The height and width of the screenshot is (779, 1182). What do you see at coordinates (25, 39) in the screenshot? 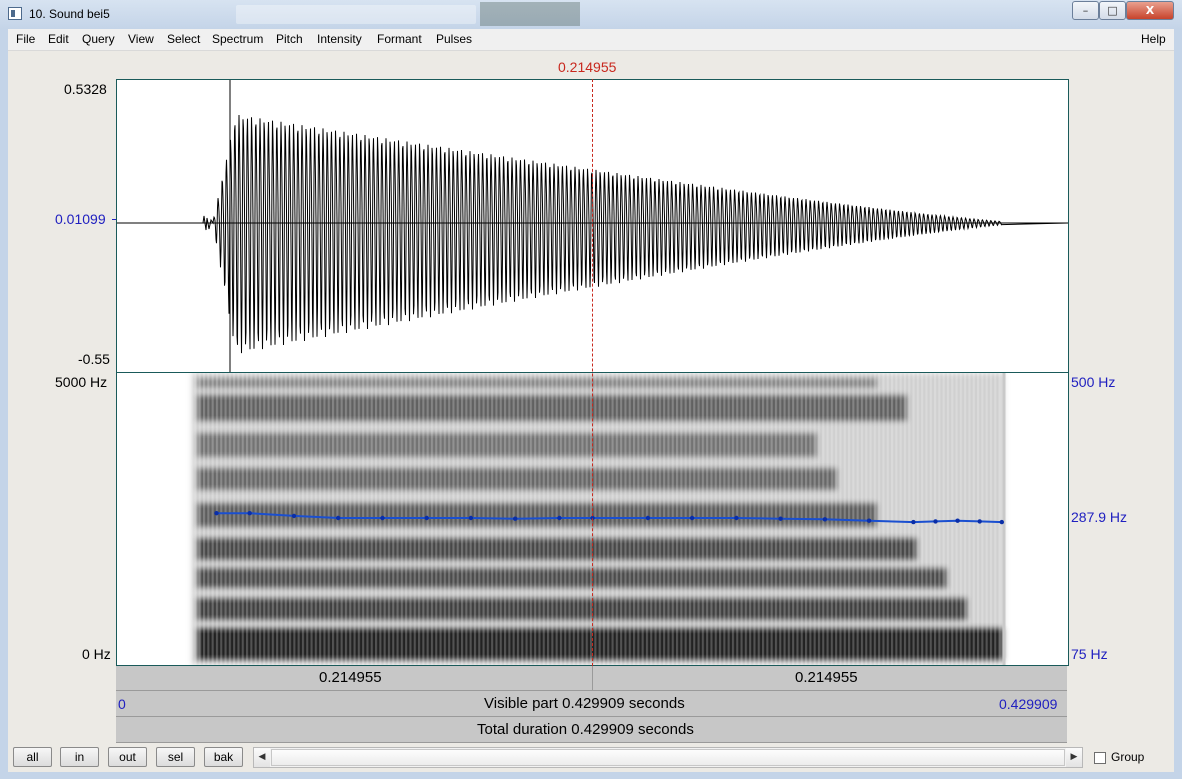
I see `menu-file: File` at bounding box center [25, 39].